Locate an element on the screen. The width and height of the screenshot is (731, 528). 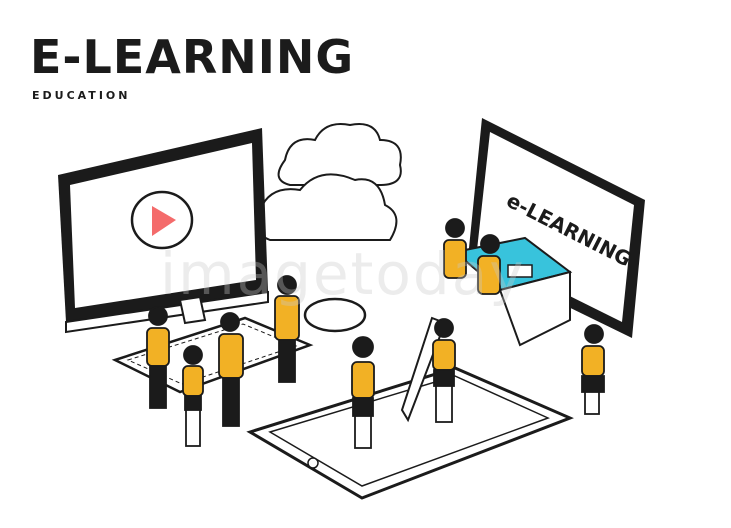
cloud-icon is located at coordinates (327, 182).